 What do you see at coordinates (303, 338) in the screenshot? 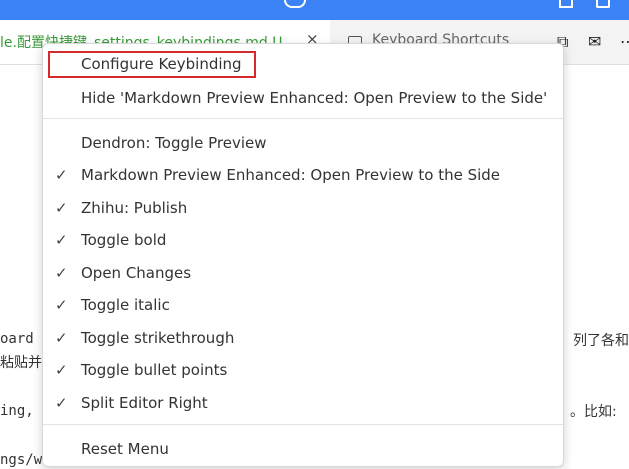
I see `menu-item-toggle-strikethrough: ✓ Toggle strikethrough` at bounding box center [303, 338].